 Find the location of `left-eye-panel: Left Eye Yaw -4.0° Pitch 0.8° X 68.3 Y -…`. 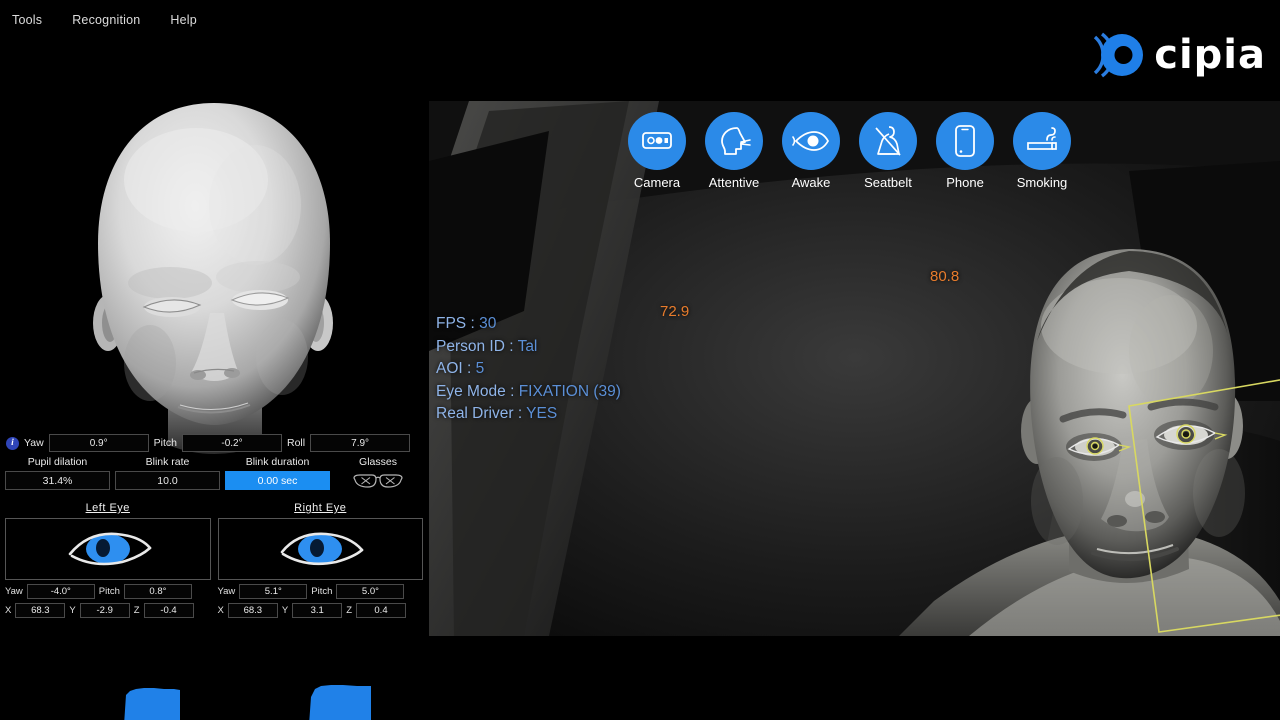

left-eye-panel: Left Eye Yaw -4.0° Pitch 0.8° X 68.3 Y -… is located at coordinates (108, 582).